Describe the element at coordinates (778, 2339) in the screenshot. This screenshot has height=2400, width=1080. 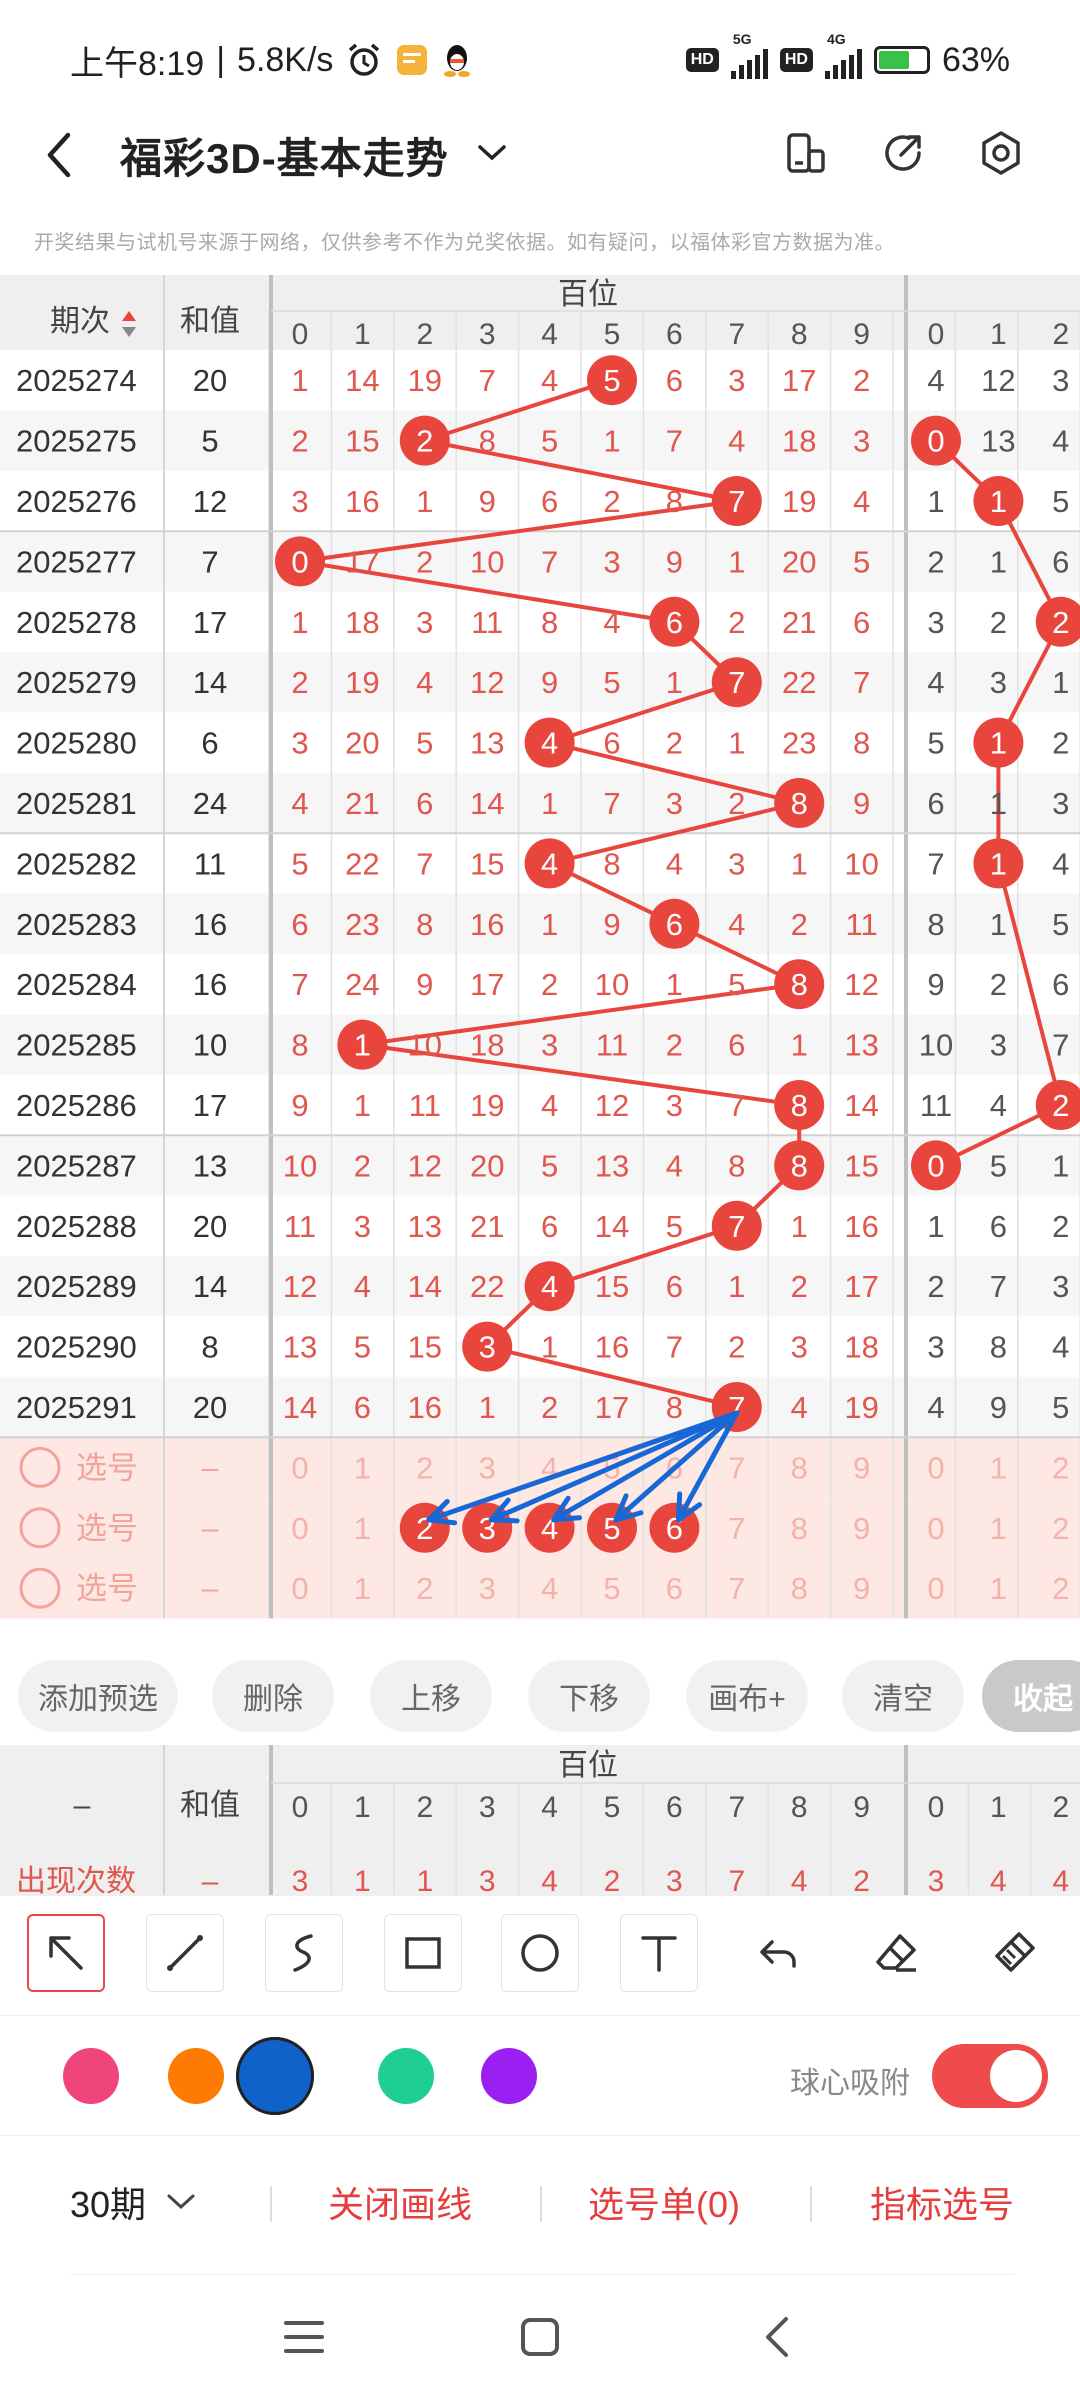
I see `back-nav-icon` at that location.